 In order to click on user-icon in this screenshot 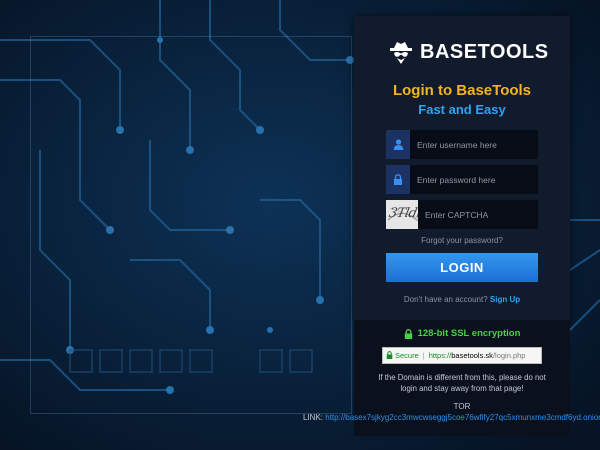, I will do `click(398, 144)`.